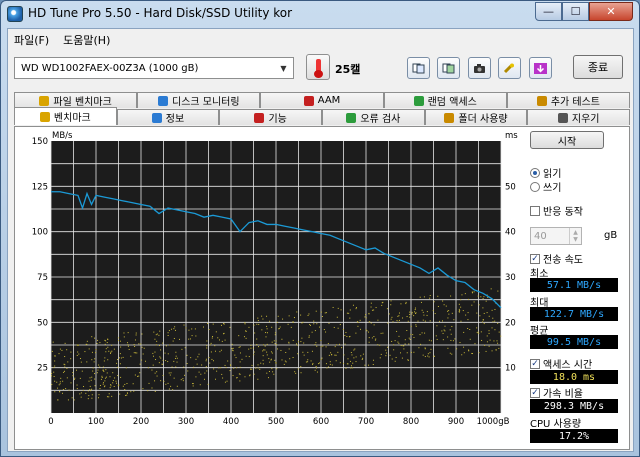  What do you see at coordinates (277, 119) in the screenshot?
I see `tab-label: 기능` at bounding box center [277, 119].